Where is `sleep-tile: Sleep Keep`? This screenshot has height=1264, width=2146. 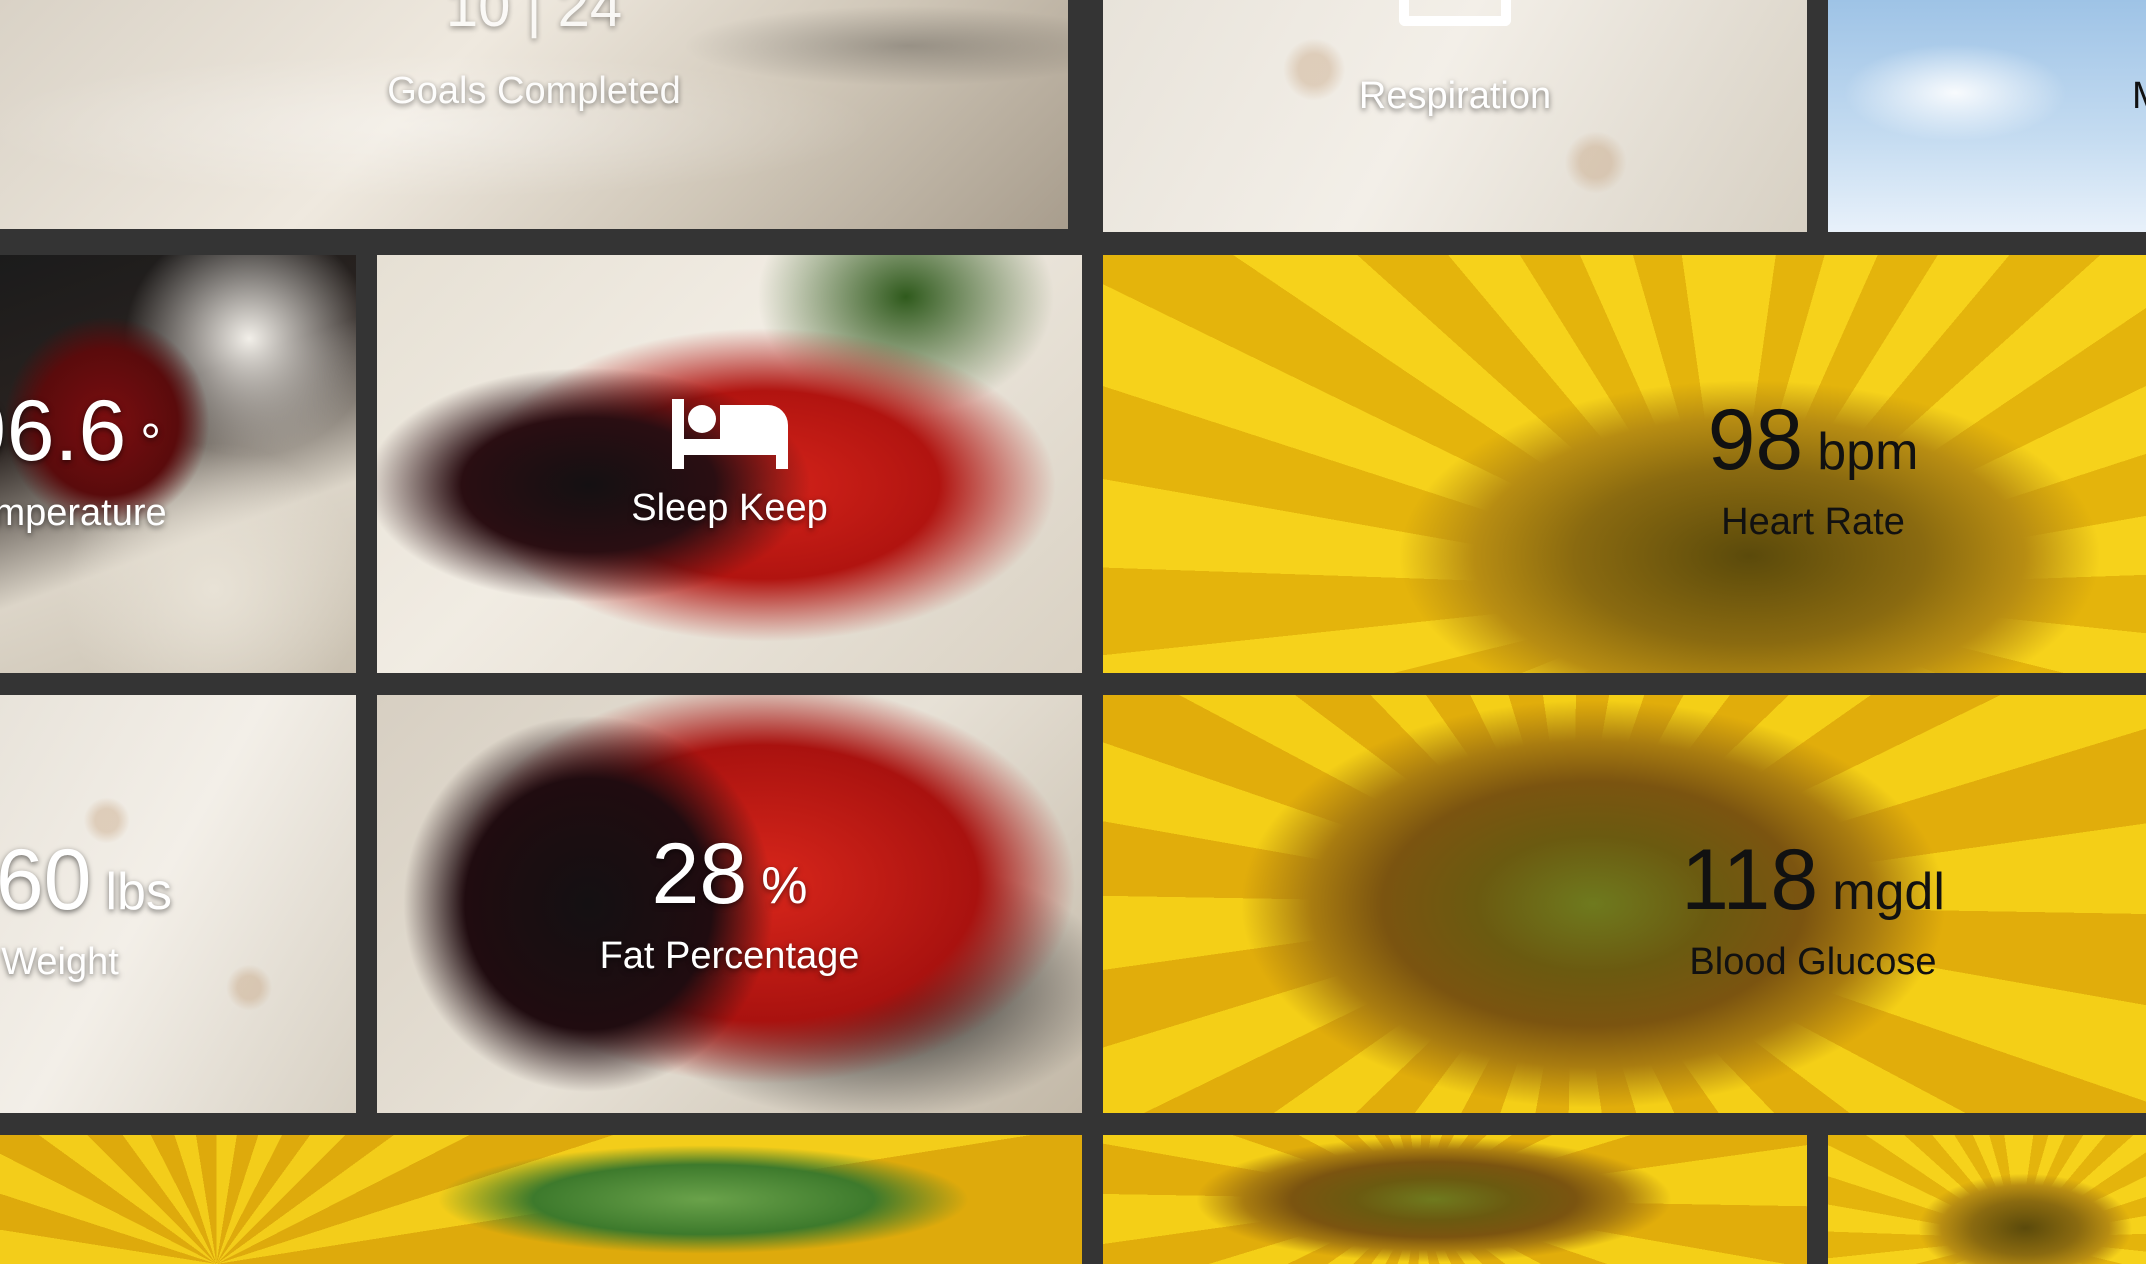
sleep-tile: Sleep Keep is located at coordinates (729, 464).